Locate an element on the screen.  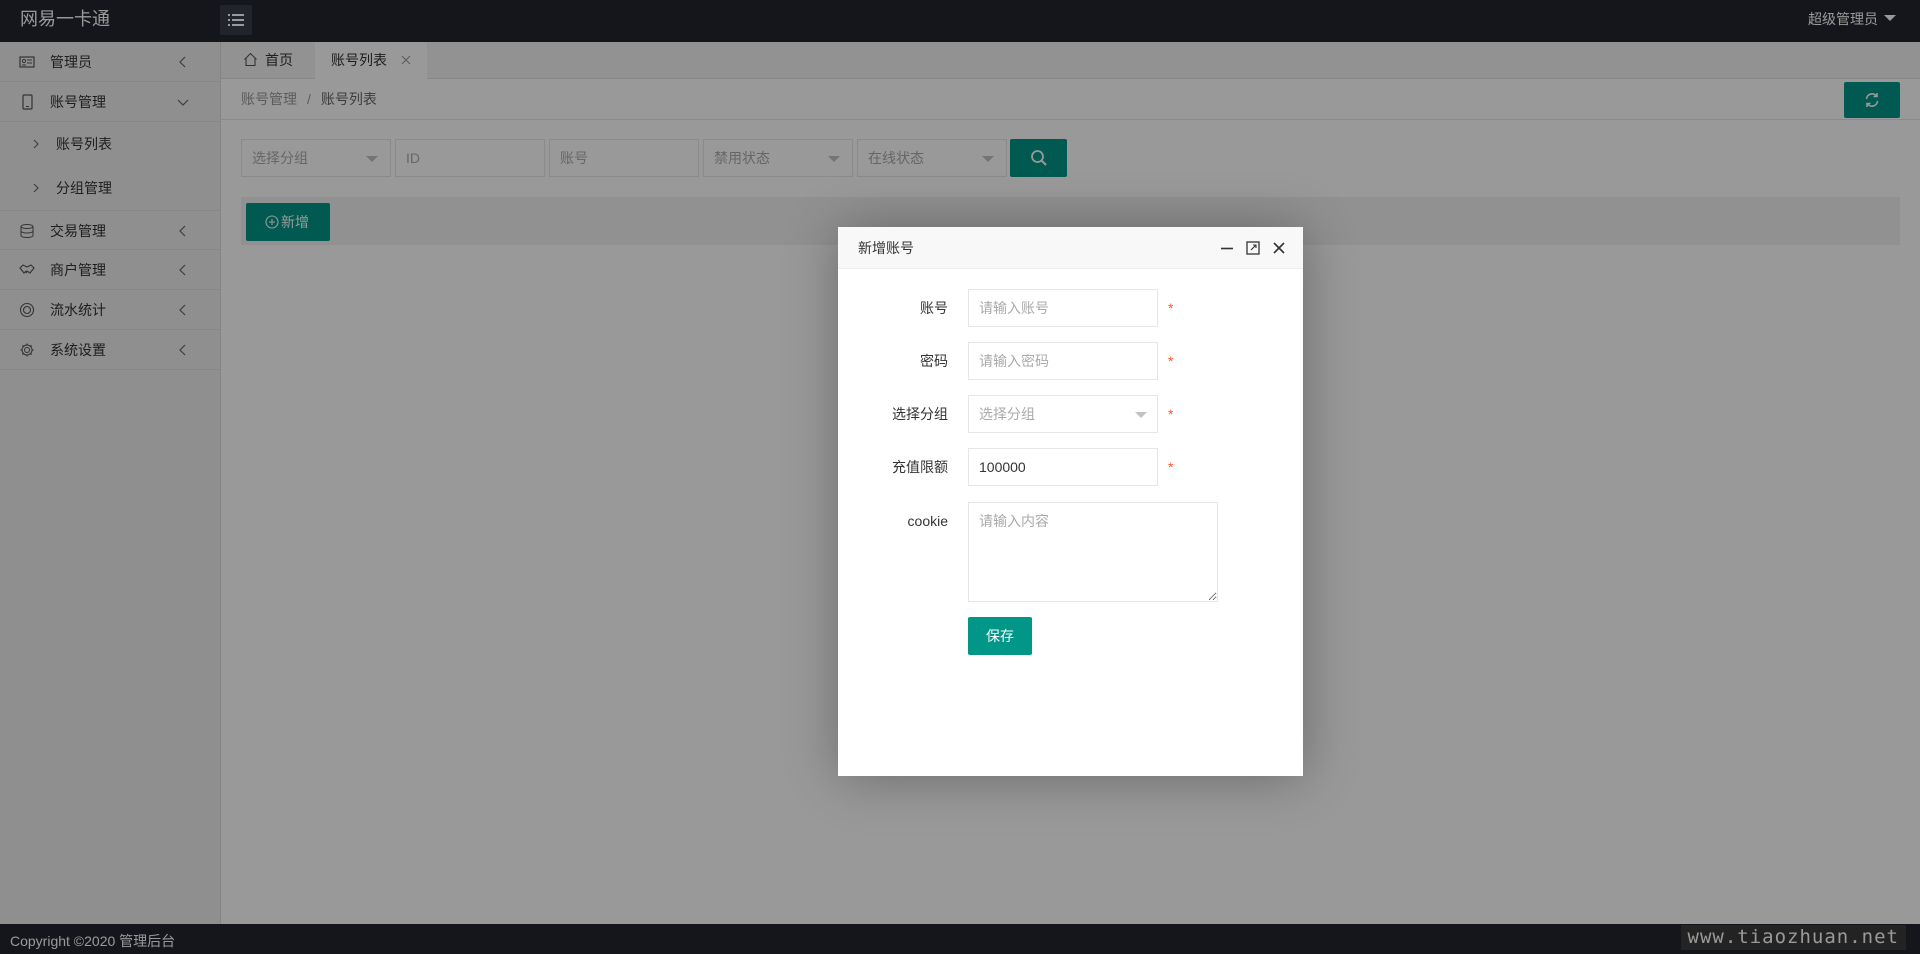
dialog-header: 新增账号 is located at coordinates (1070, 248).